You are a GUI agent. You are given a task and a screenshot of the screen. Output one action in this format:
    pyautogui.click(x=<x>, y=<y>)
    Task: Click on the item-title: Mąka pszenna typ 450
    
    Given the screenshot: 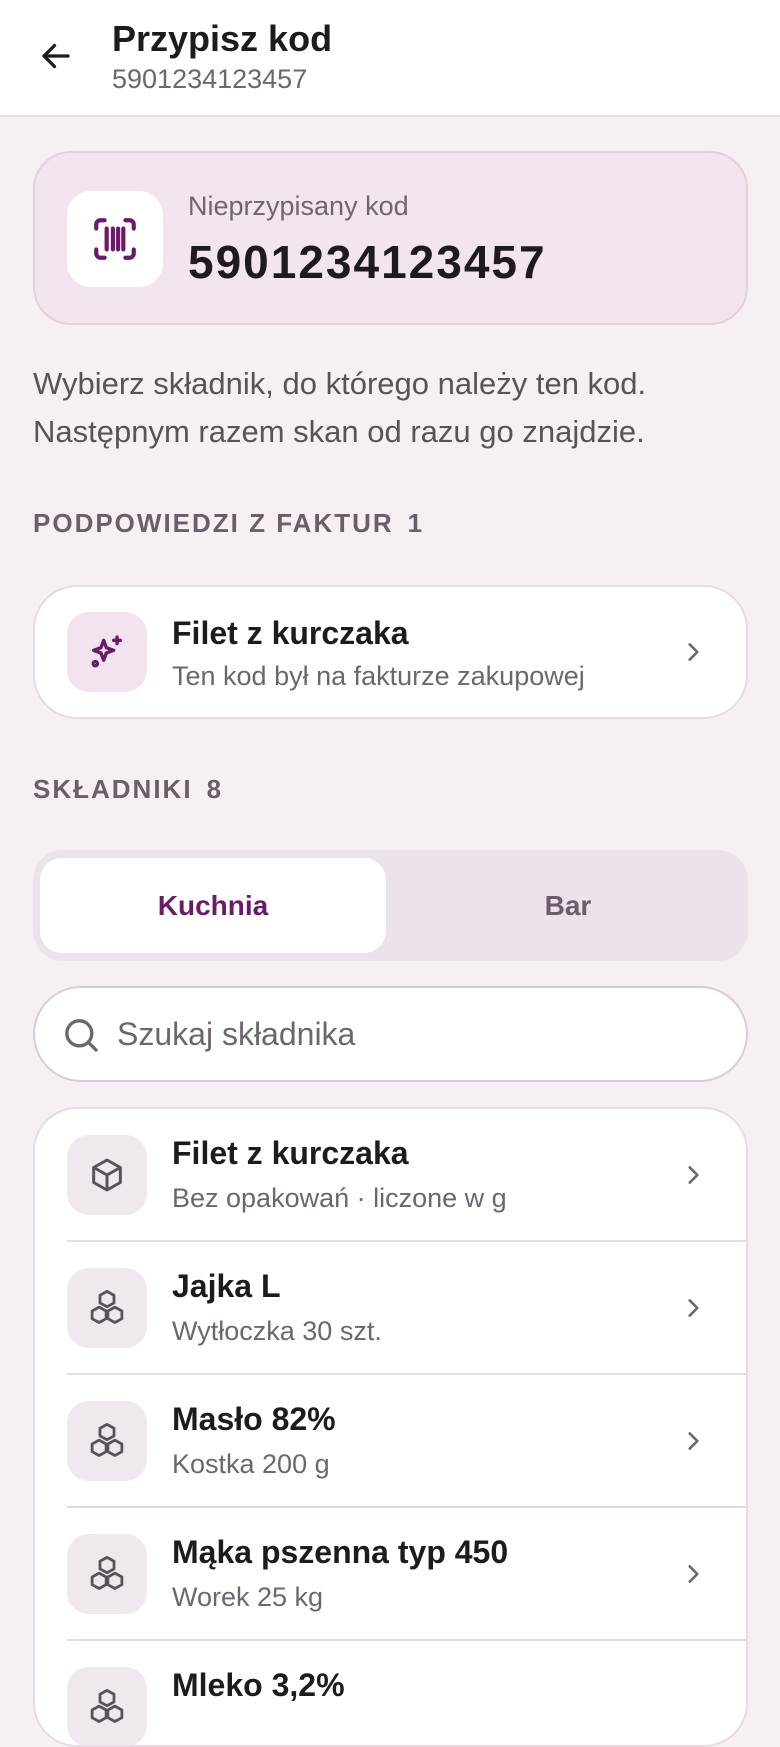 What is the action you would take?
    pyautogui.click(x=340, y=1552)
    